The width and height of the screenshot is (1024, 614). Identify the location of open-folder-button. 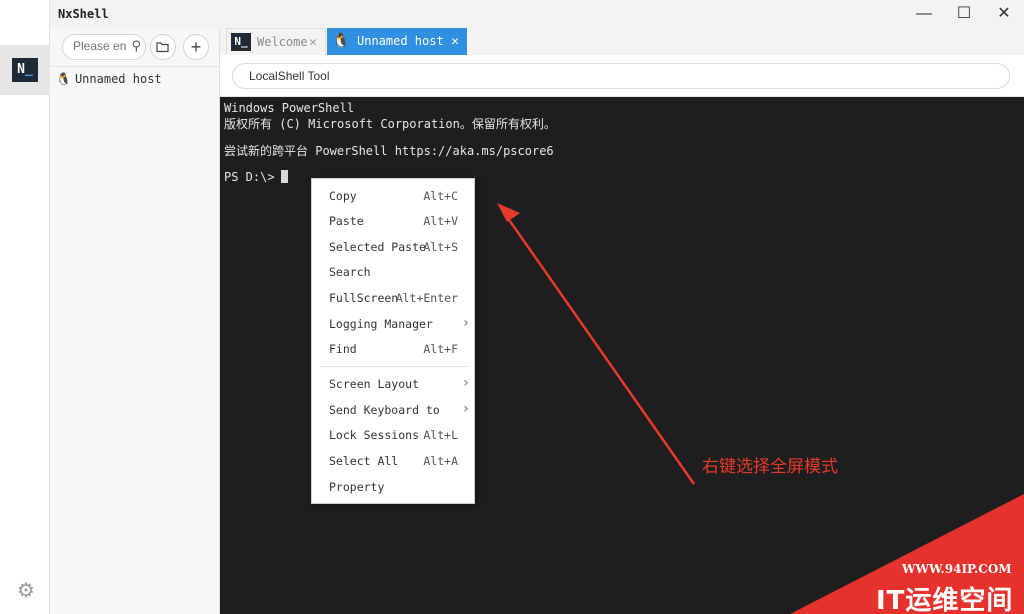
(163, 47).